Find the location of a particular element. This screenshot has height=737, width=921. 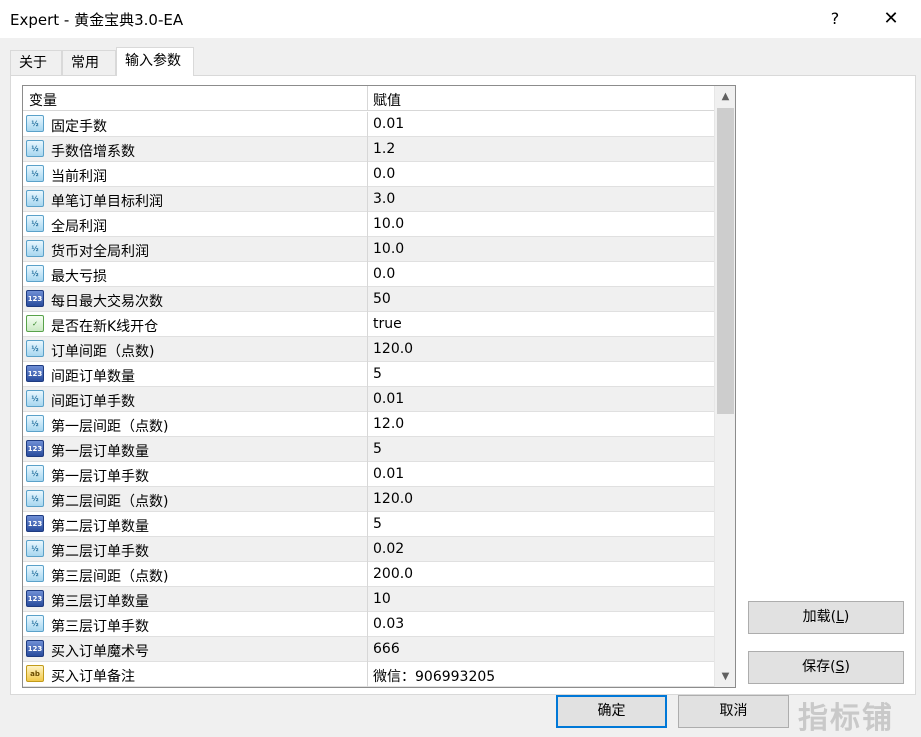

table-row: 123 每日最大交易次数 50 is located at coordinates (368, 299).